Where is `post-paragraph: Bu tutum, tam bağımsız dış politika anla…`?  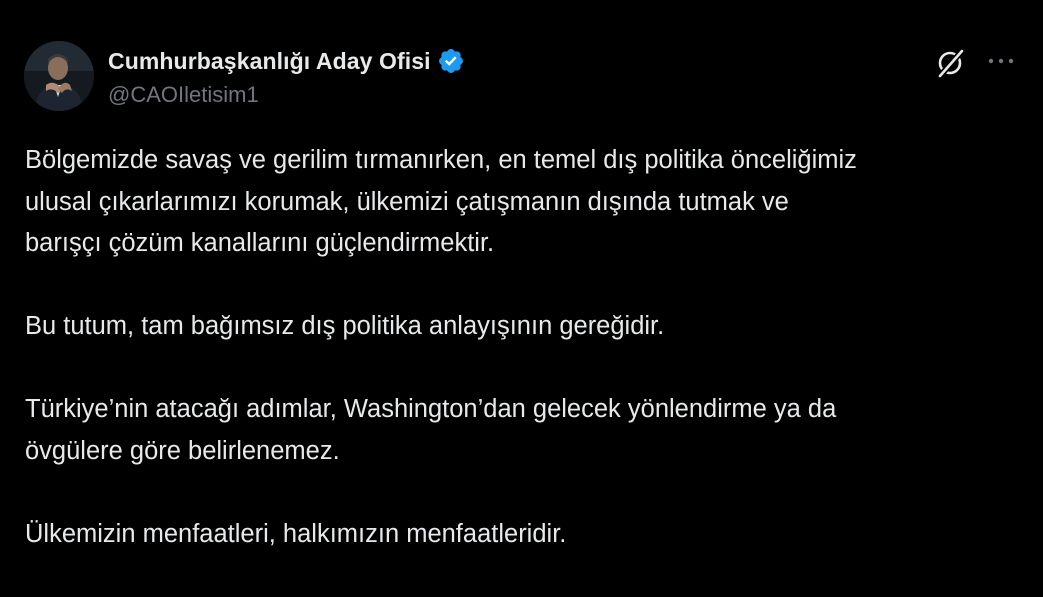 post-paragraph: Bu tutum, tam bağımsız dış politika anla… is located at coordinates (345, 326).